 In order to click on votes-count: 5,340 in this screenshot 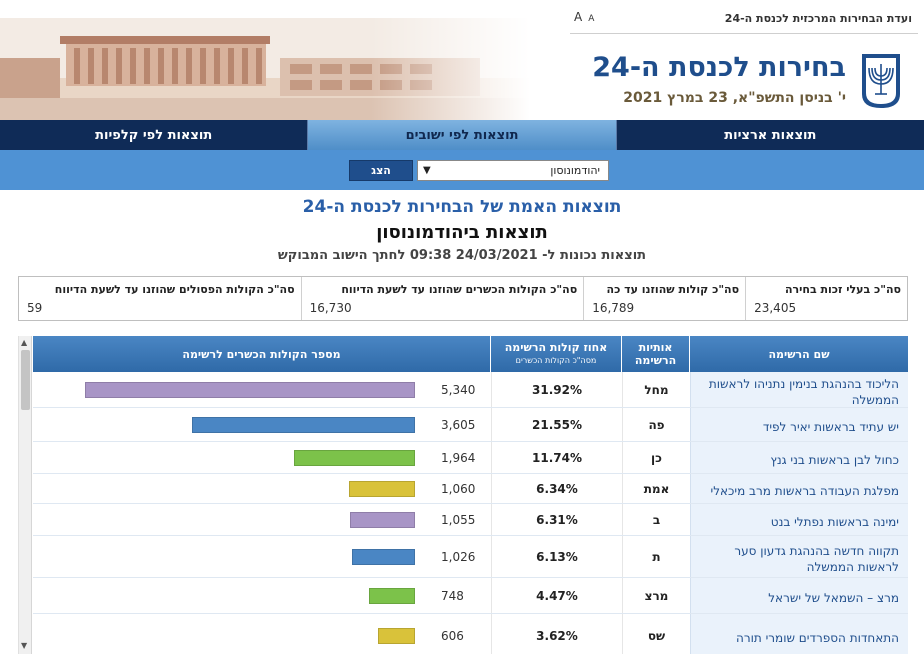, I will do `click(458, 389)`.